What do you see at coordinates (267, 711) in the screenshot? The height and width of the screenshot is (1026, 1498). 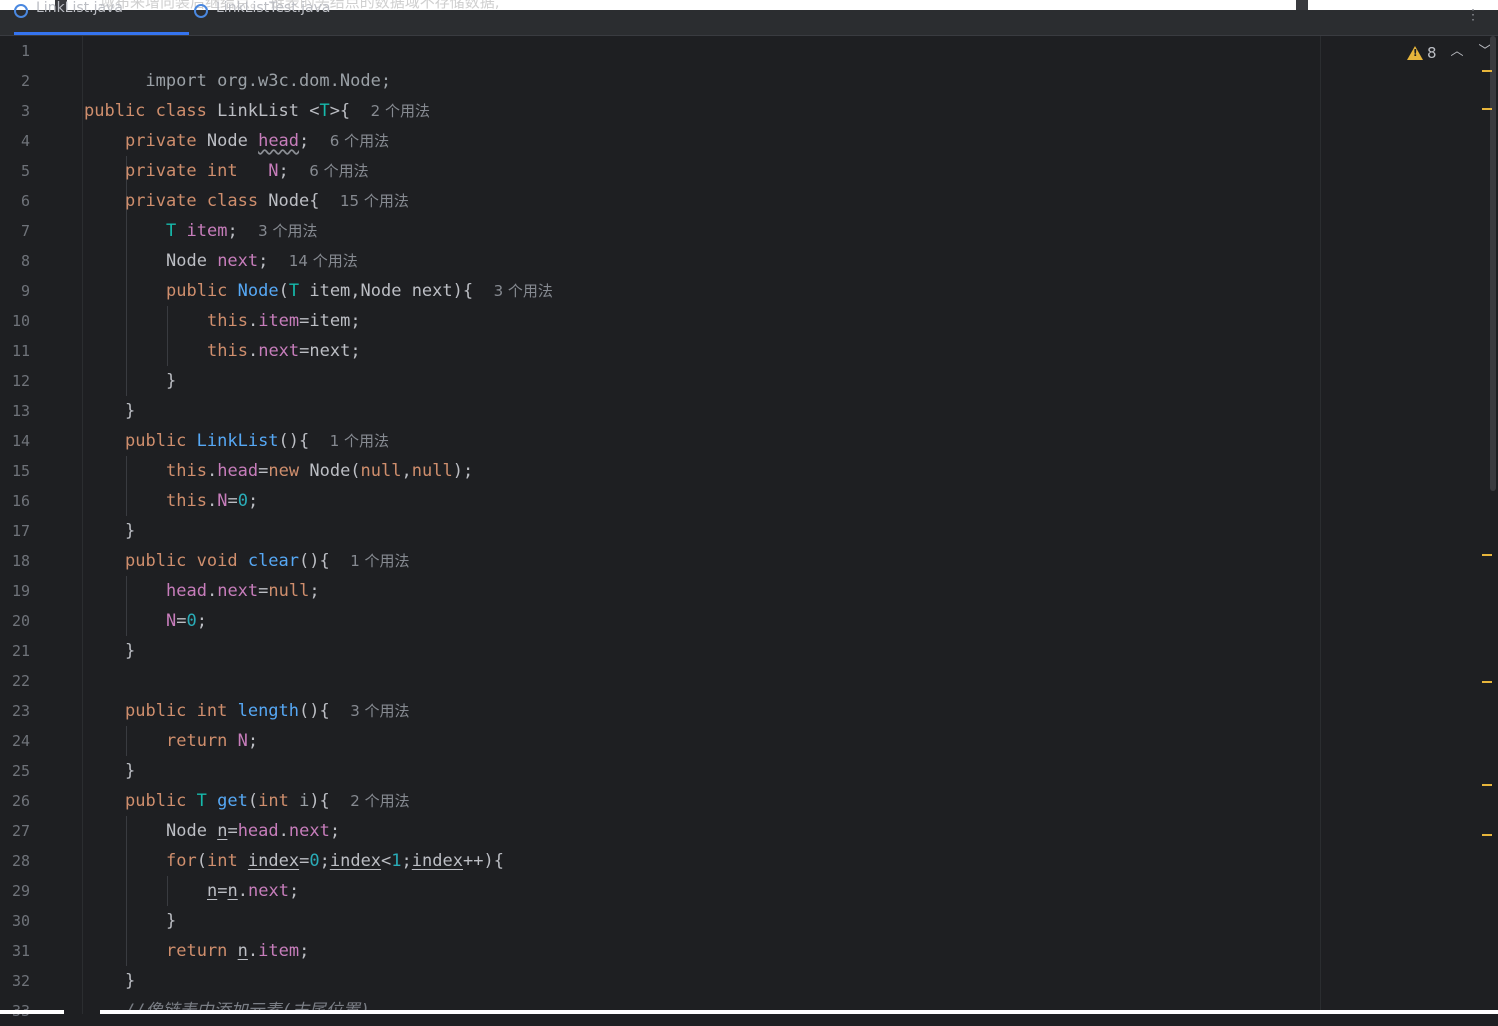 I see `code-line-23: public int length(){ 3 个用法` at bounding box center [267, 711].